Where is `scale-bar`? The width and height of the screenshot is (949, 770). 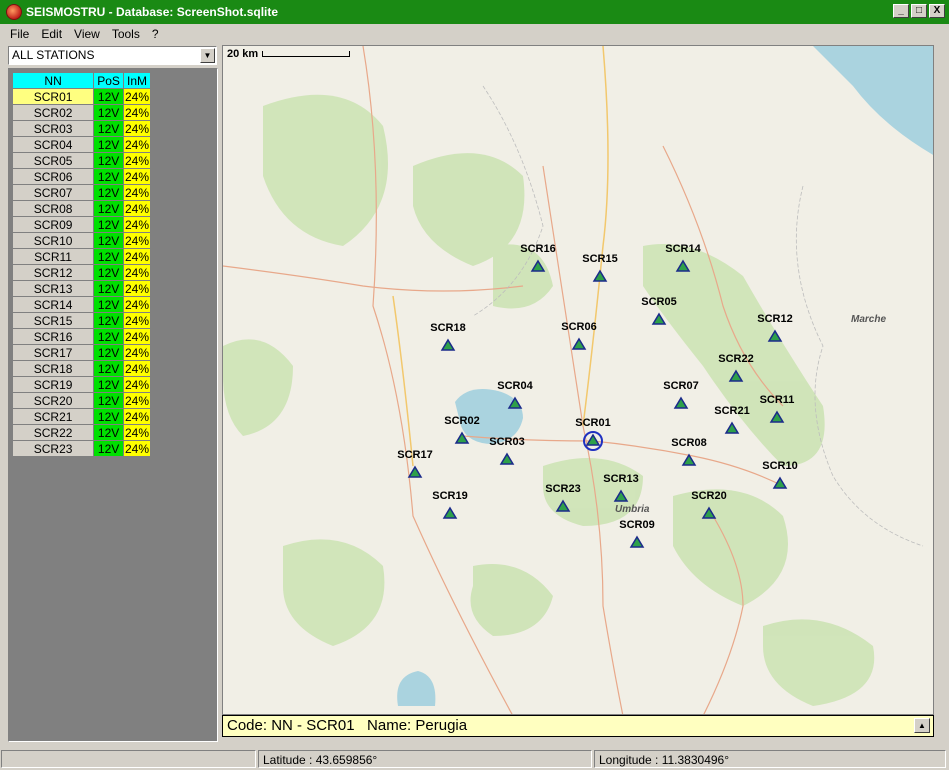
scale-bar is located at coordinates (306, 54).